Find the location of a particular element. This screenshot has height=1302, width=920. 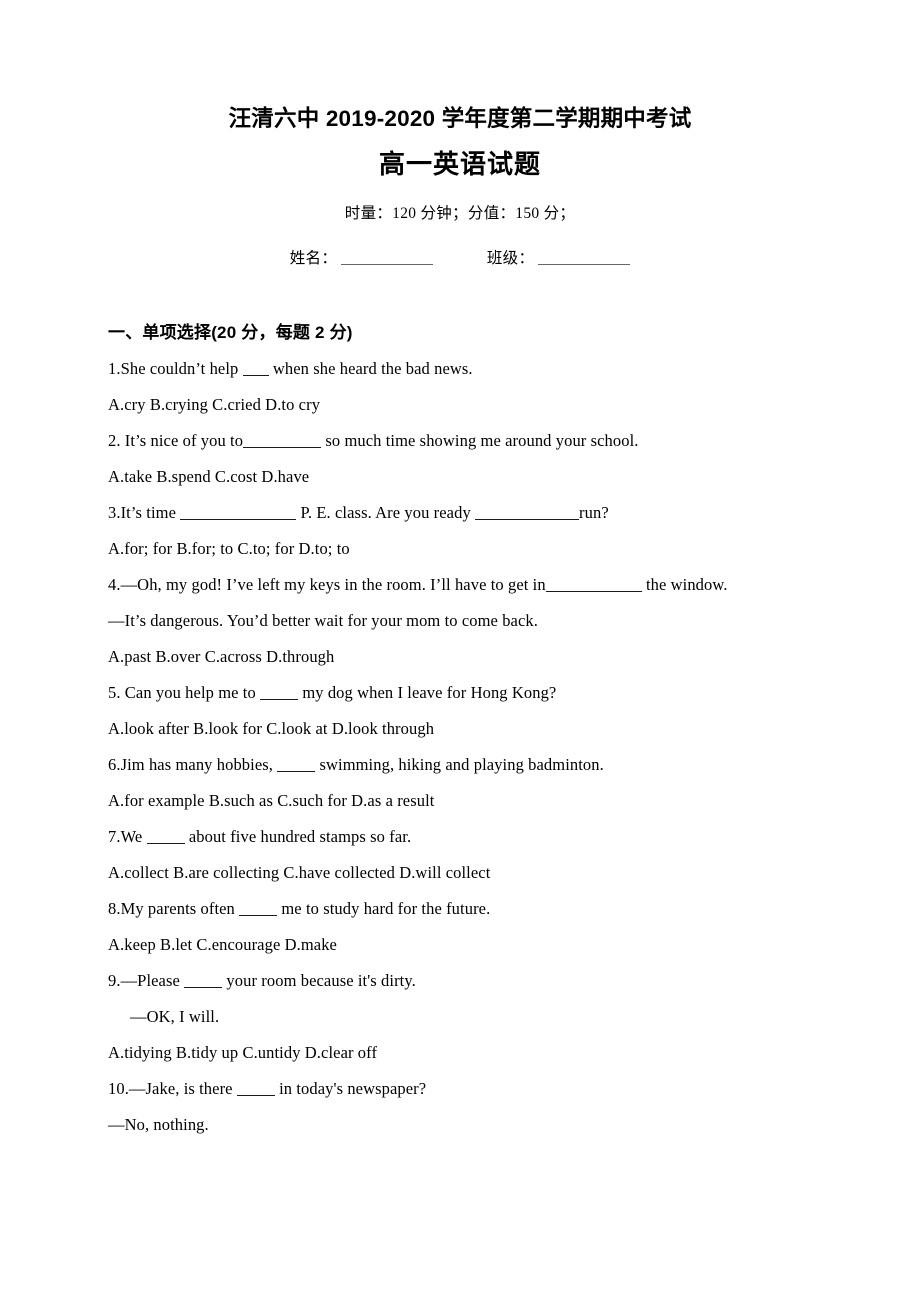

class-field: 班级： is located at coordinates (558, 259).